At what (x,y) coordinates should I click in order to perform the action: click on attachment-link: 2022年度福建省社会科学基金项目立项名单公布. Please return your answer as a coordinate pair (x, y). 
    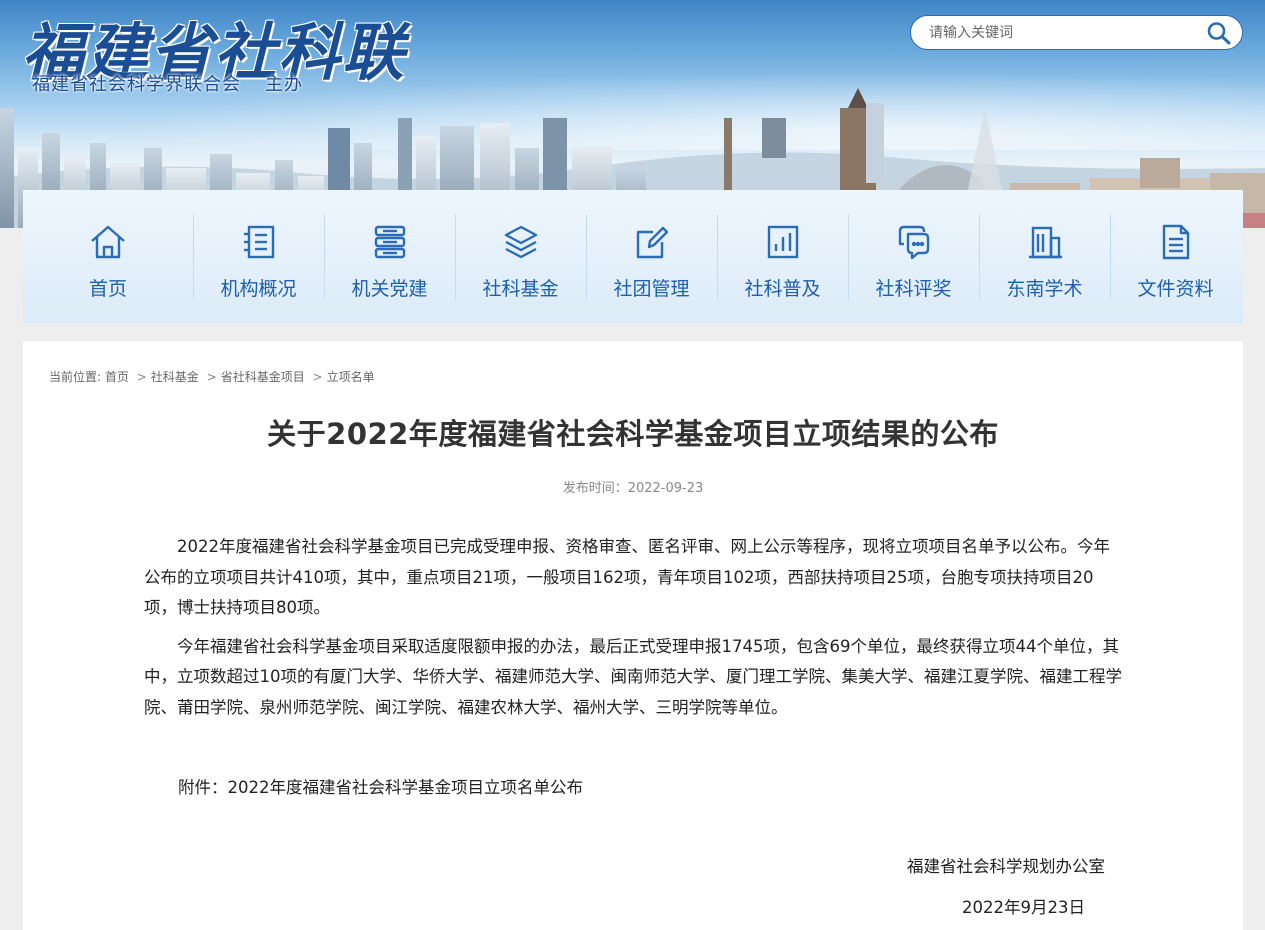
    Looking at the image, I should click on (406, 787).